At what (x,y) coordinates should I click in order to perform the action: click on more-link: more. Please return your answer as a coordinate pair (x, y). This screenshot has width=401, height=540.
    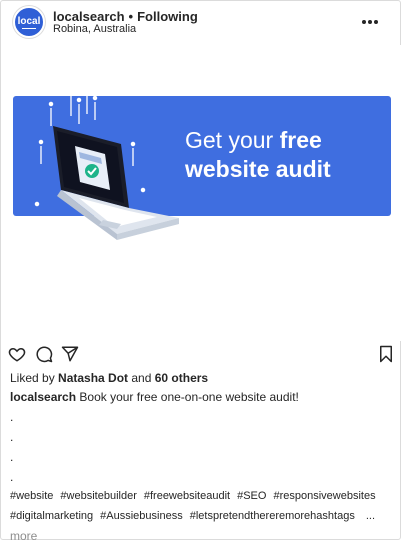
    Looking at the image, I should click on (23, 534).